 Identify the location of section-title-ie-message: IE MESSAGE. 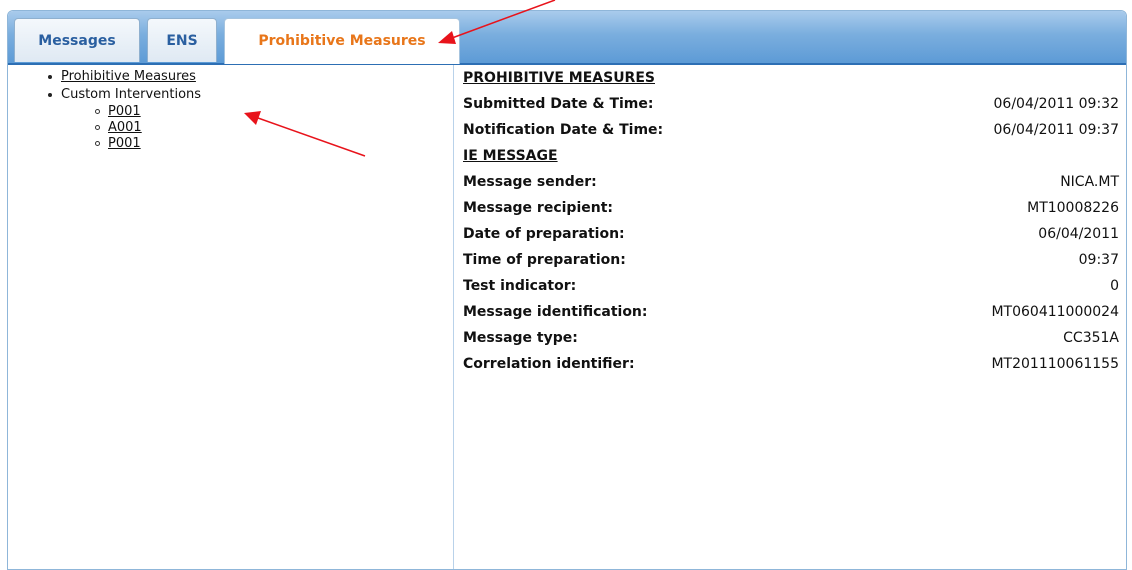
(510, 156).